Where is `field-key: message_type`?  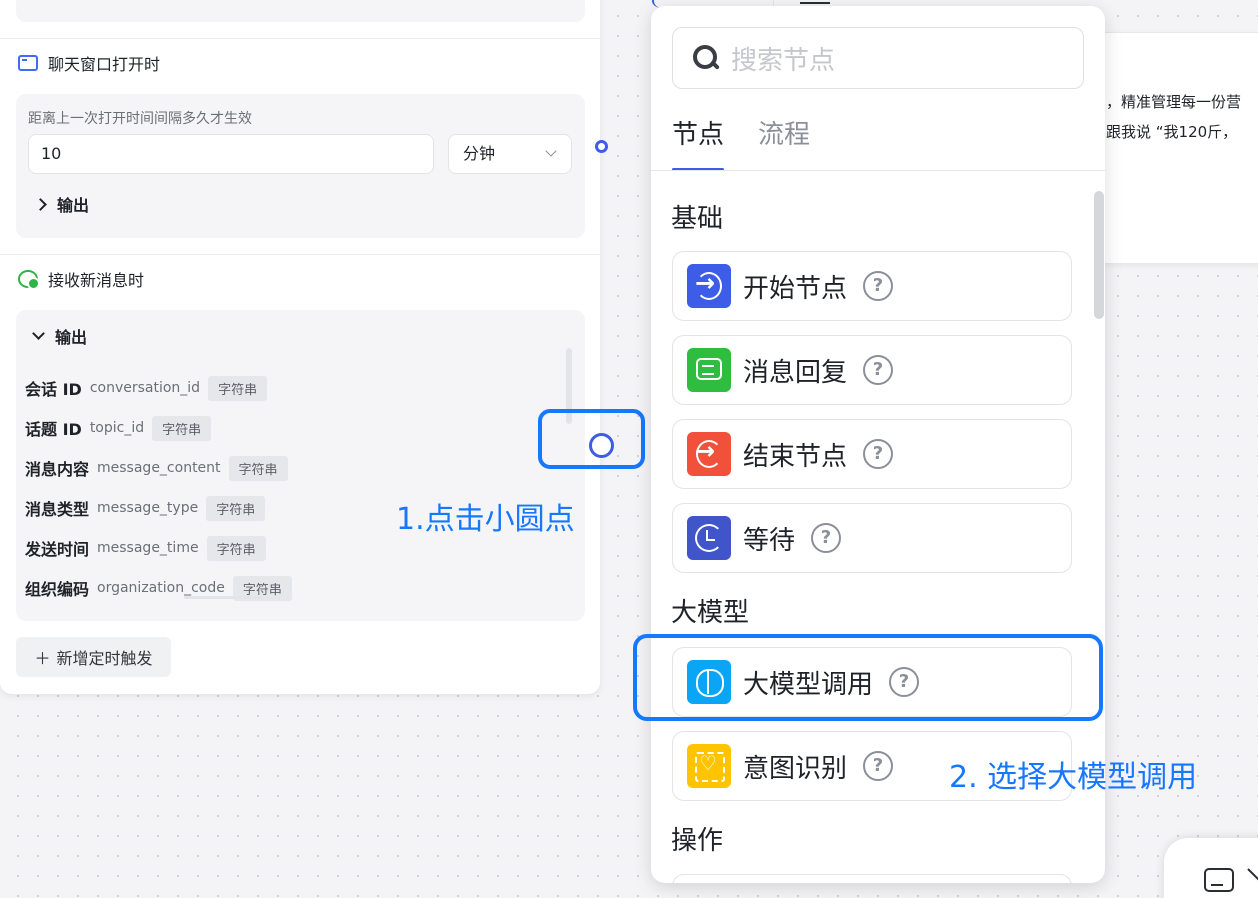 field-key: message_type is located at coordinates (148, 508).